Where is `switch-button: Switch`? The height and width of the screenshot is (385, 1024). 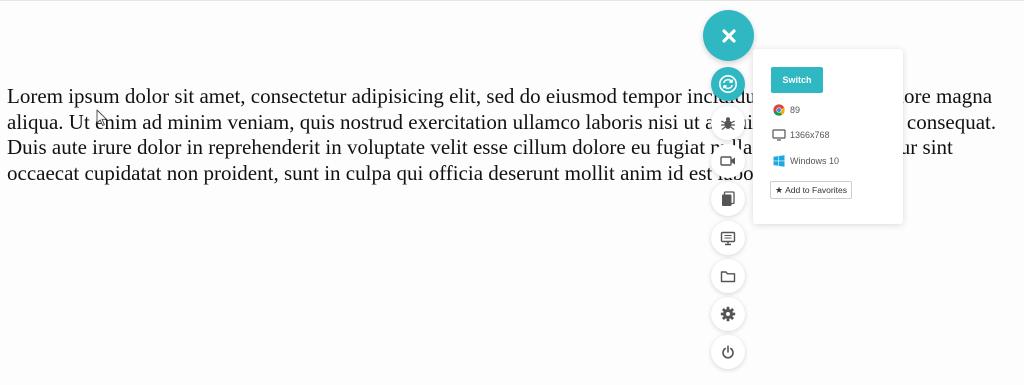
switch-button: Switch is located at coordinates (797, 80).